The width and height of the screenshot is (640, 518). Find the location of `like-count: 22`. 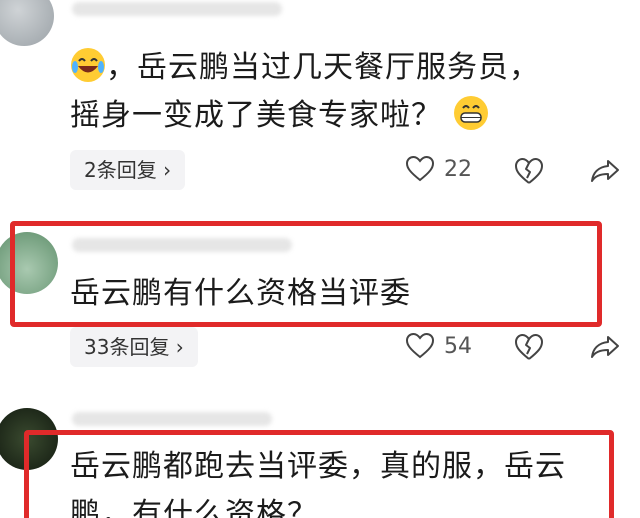

like-count: 22 is located at coordinates (458, 169).